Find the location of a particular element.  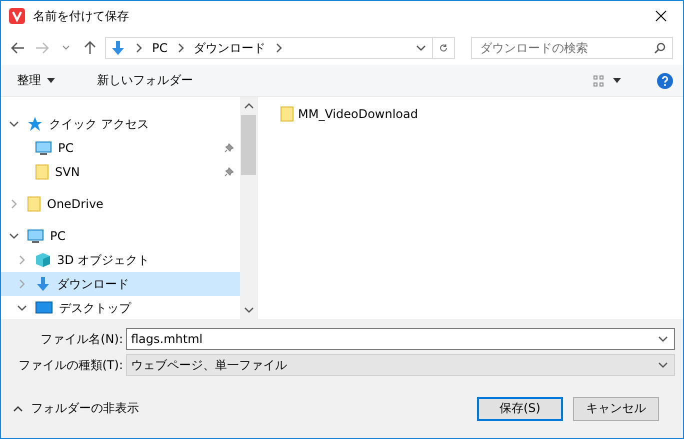

star-icon is located at coordinates (35, 124).